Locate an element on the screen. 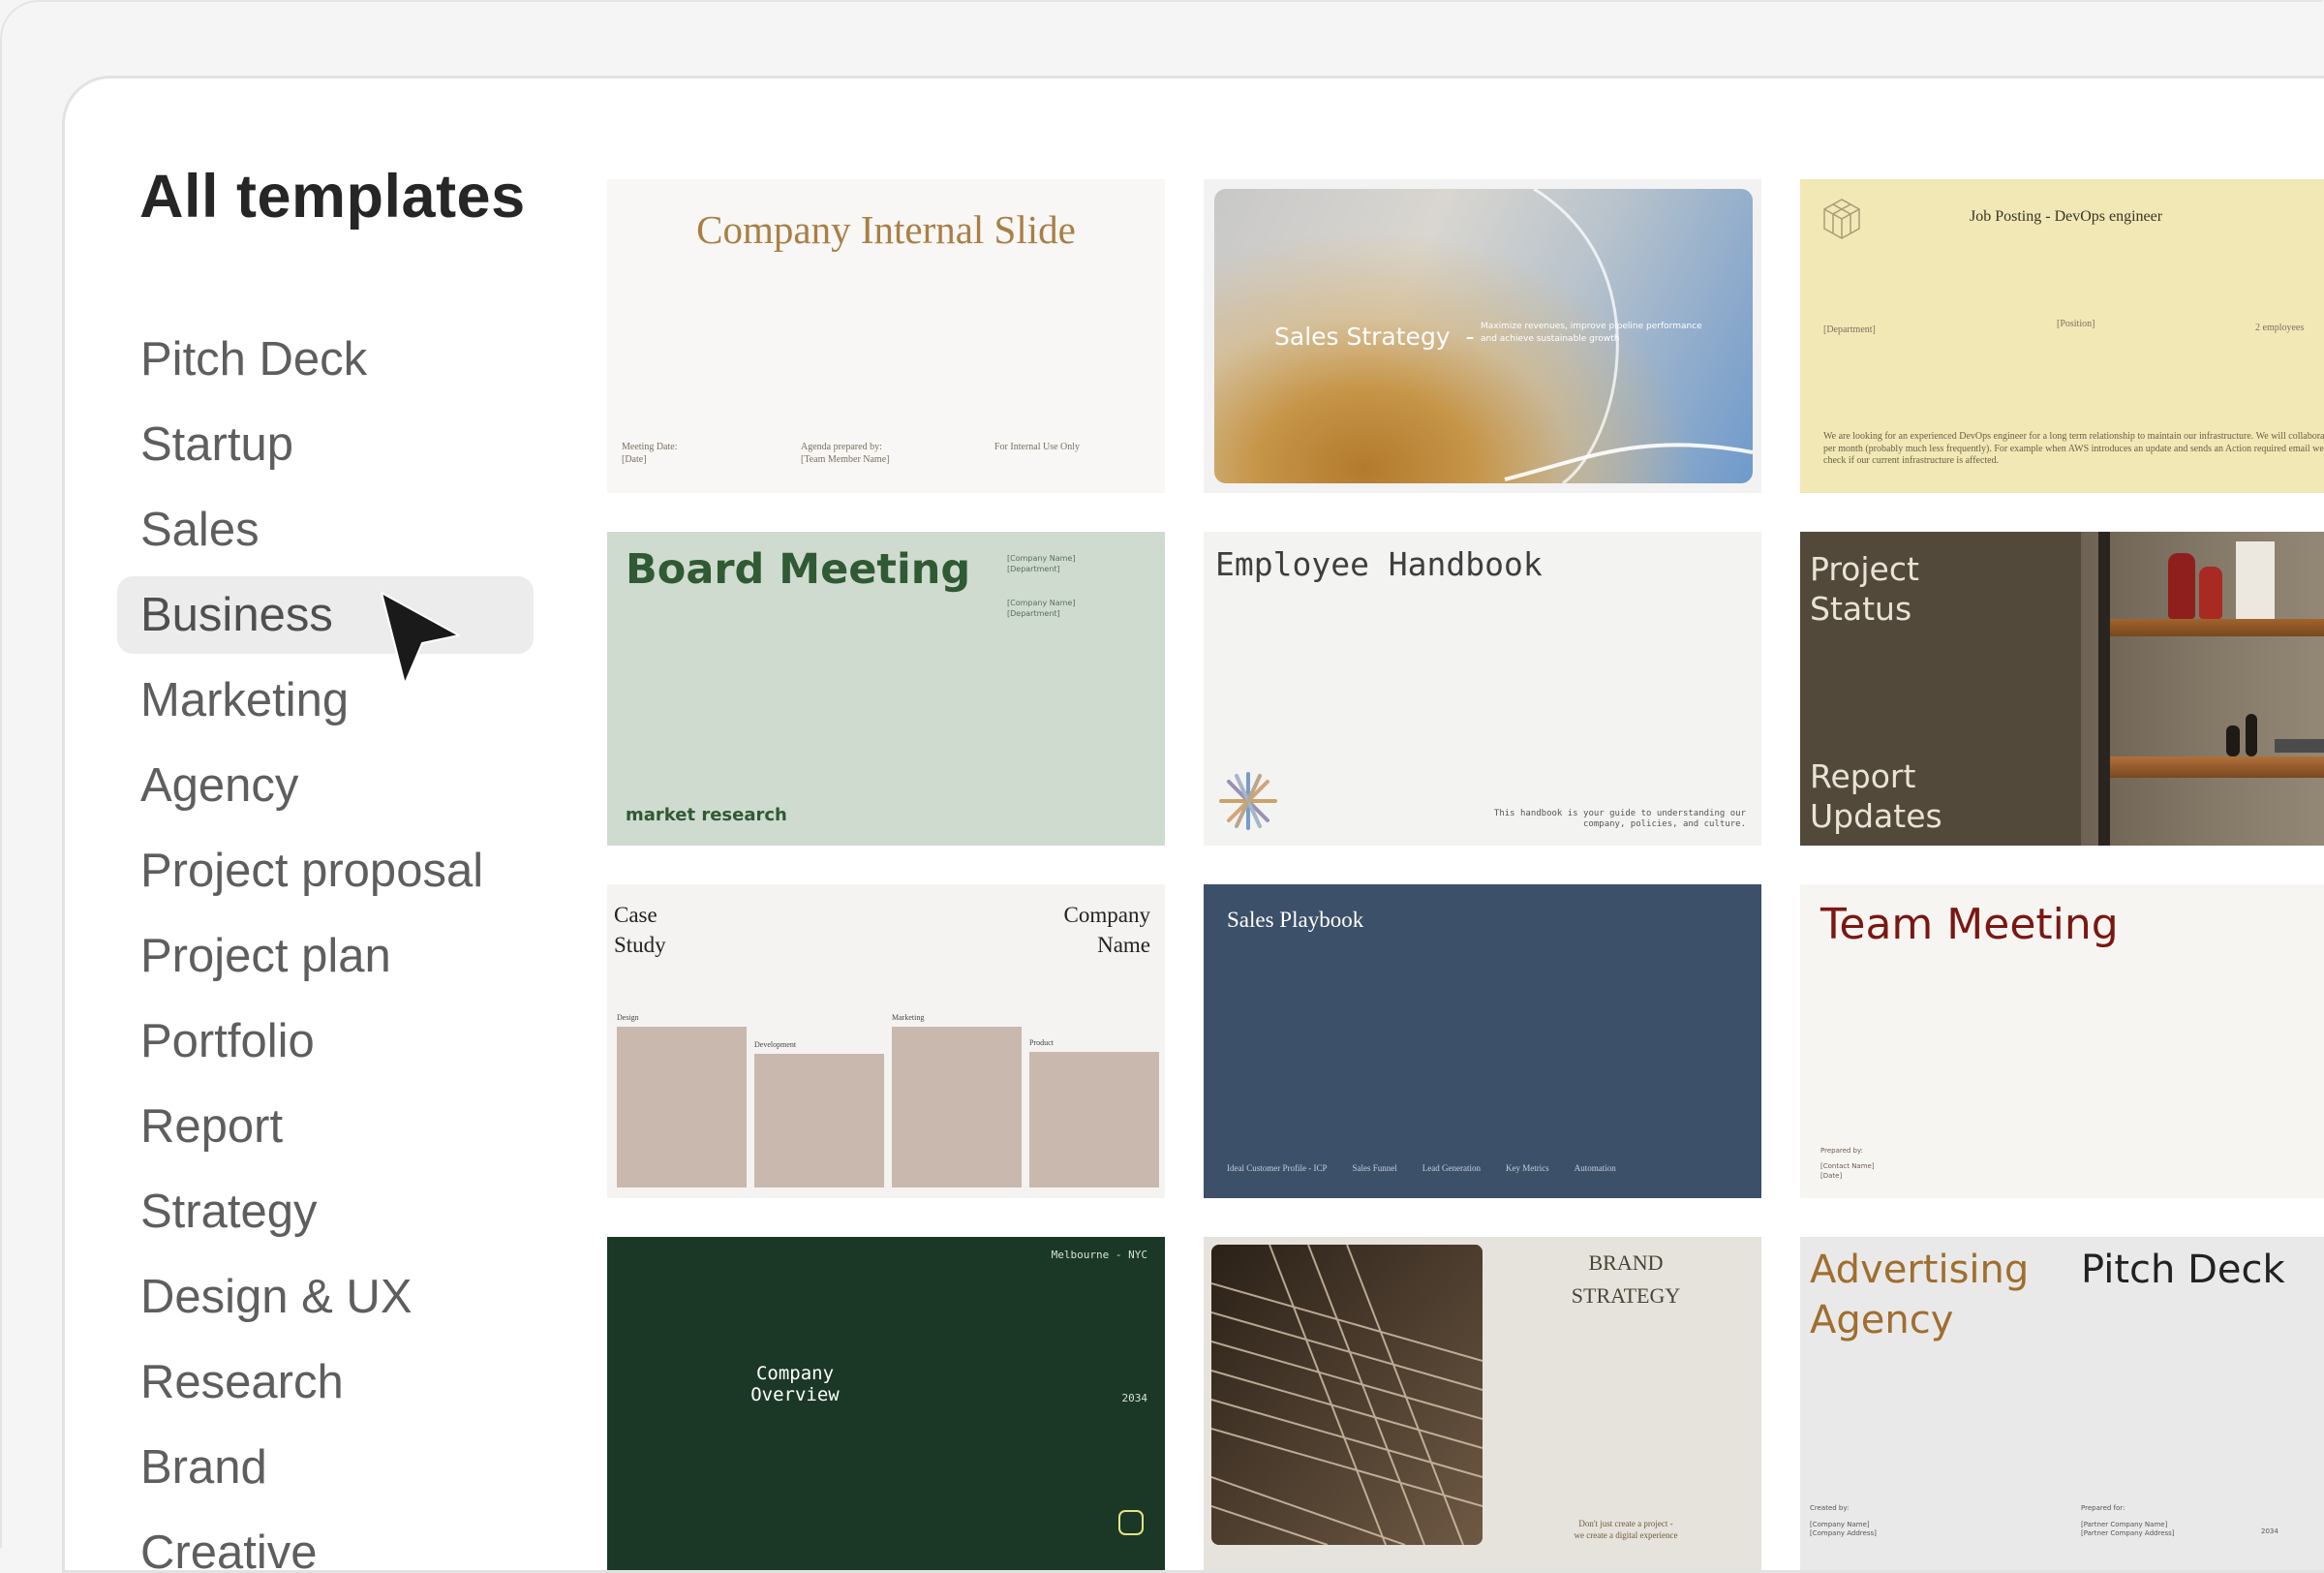 The height and width of the screenshot is (1573, 2324). sidebar-item-marketing: Marketing is located at coordinates (325, 700).